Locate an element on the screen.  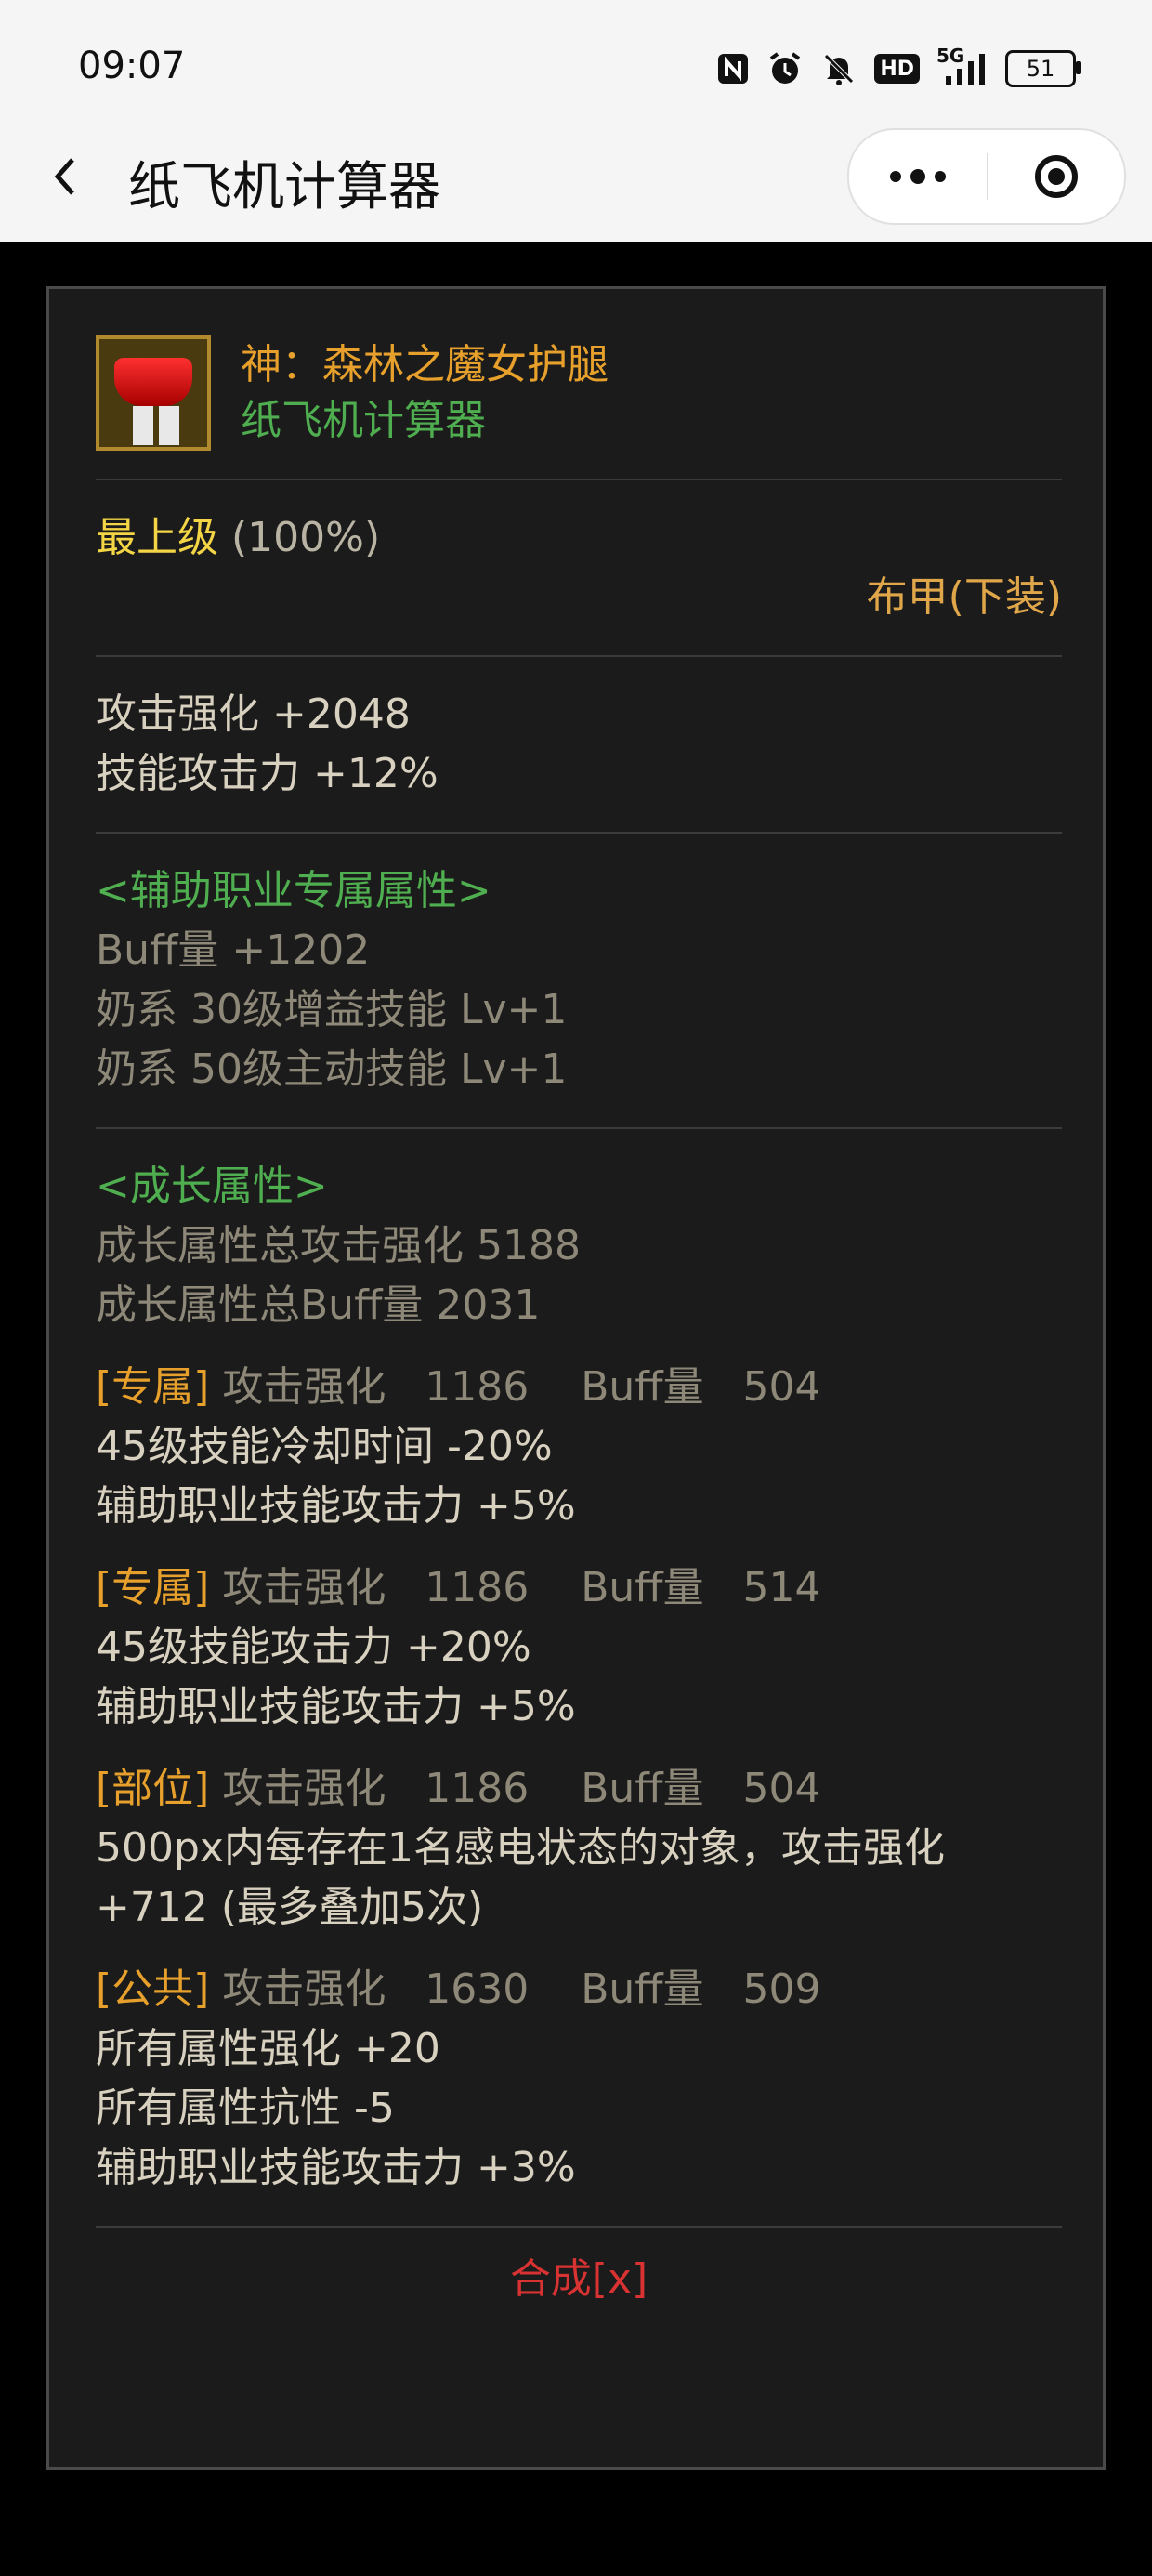
item-grade: 最上级 is located at coordinates (157, 537).